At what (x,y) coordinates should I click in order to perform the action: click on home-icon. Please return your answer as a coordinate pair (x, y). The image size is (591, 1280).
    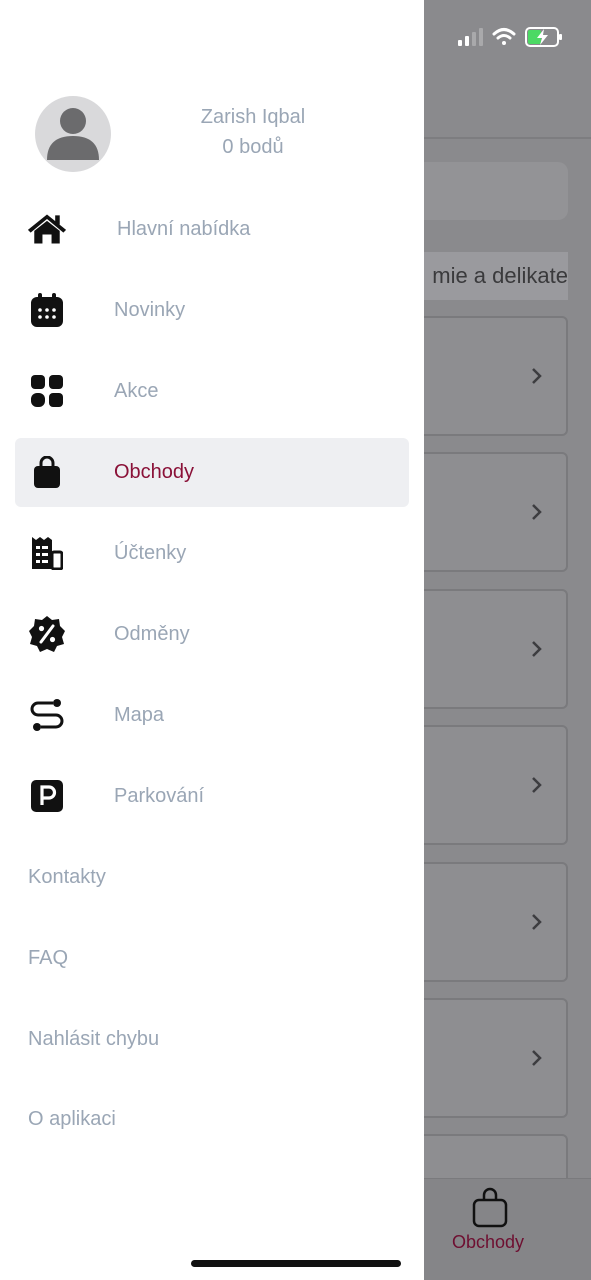
    Looking at the image, I should click on (47, 229).